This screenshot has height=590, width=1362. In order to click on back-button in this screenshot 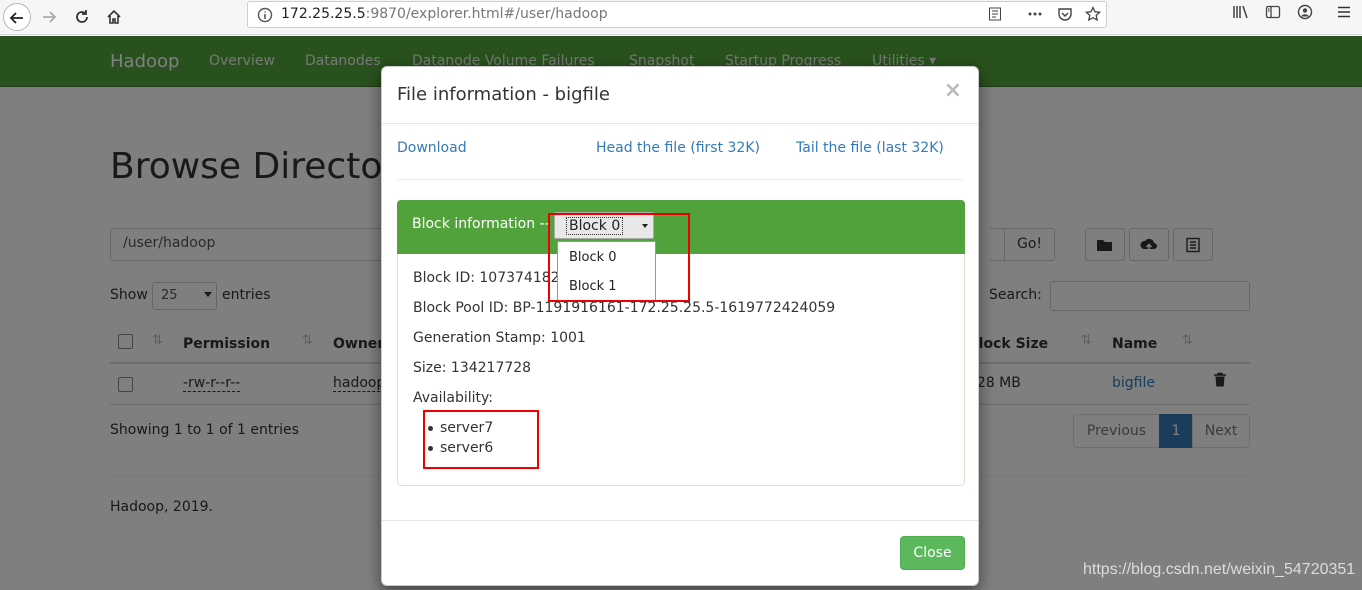, I will do `click(17, 17)`.